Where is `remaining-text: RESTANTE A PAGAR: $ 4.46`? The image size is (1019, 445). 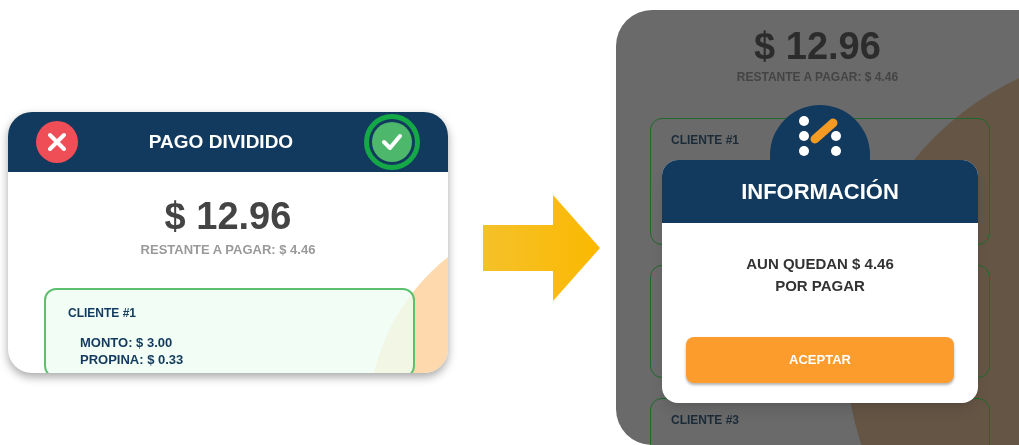 remaining-text: RESTANTE A PAGAR: $ 4.46 is located at coordinates (228, 250).